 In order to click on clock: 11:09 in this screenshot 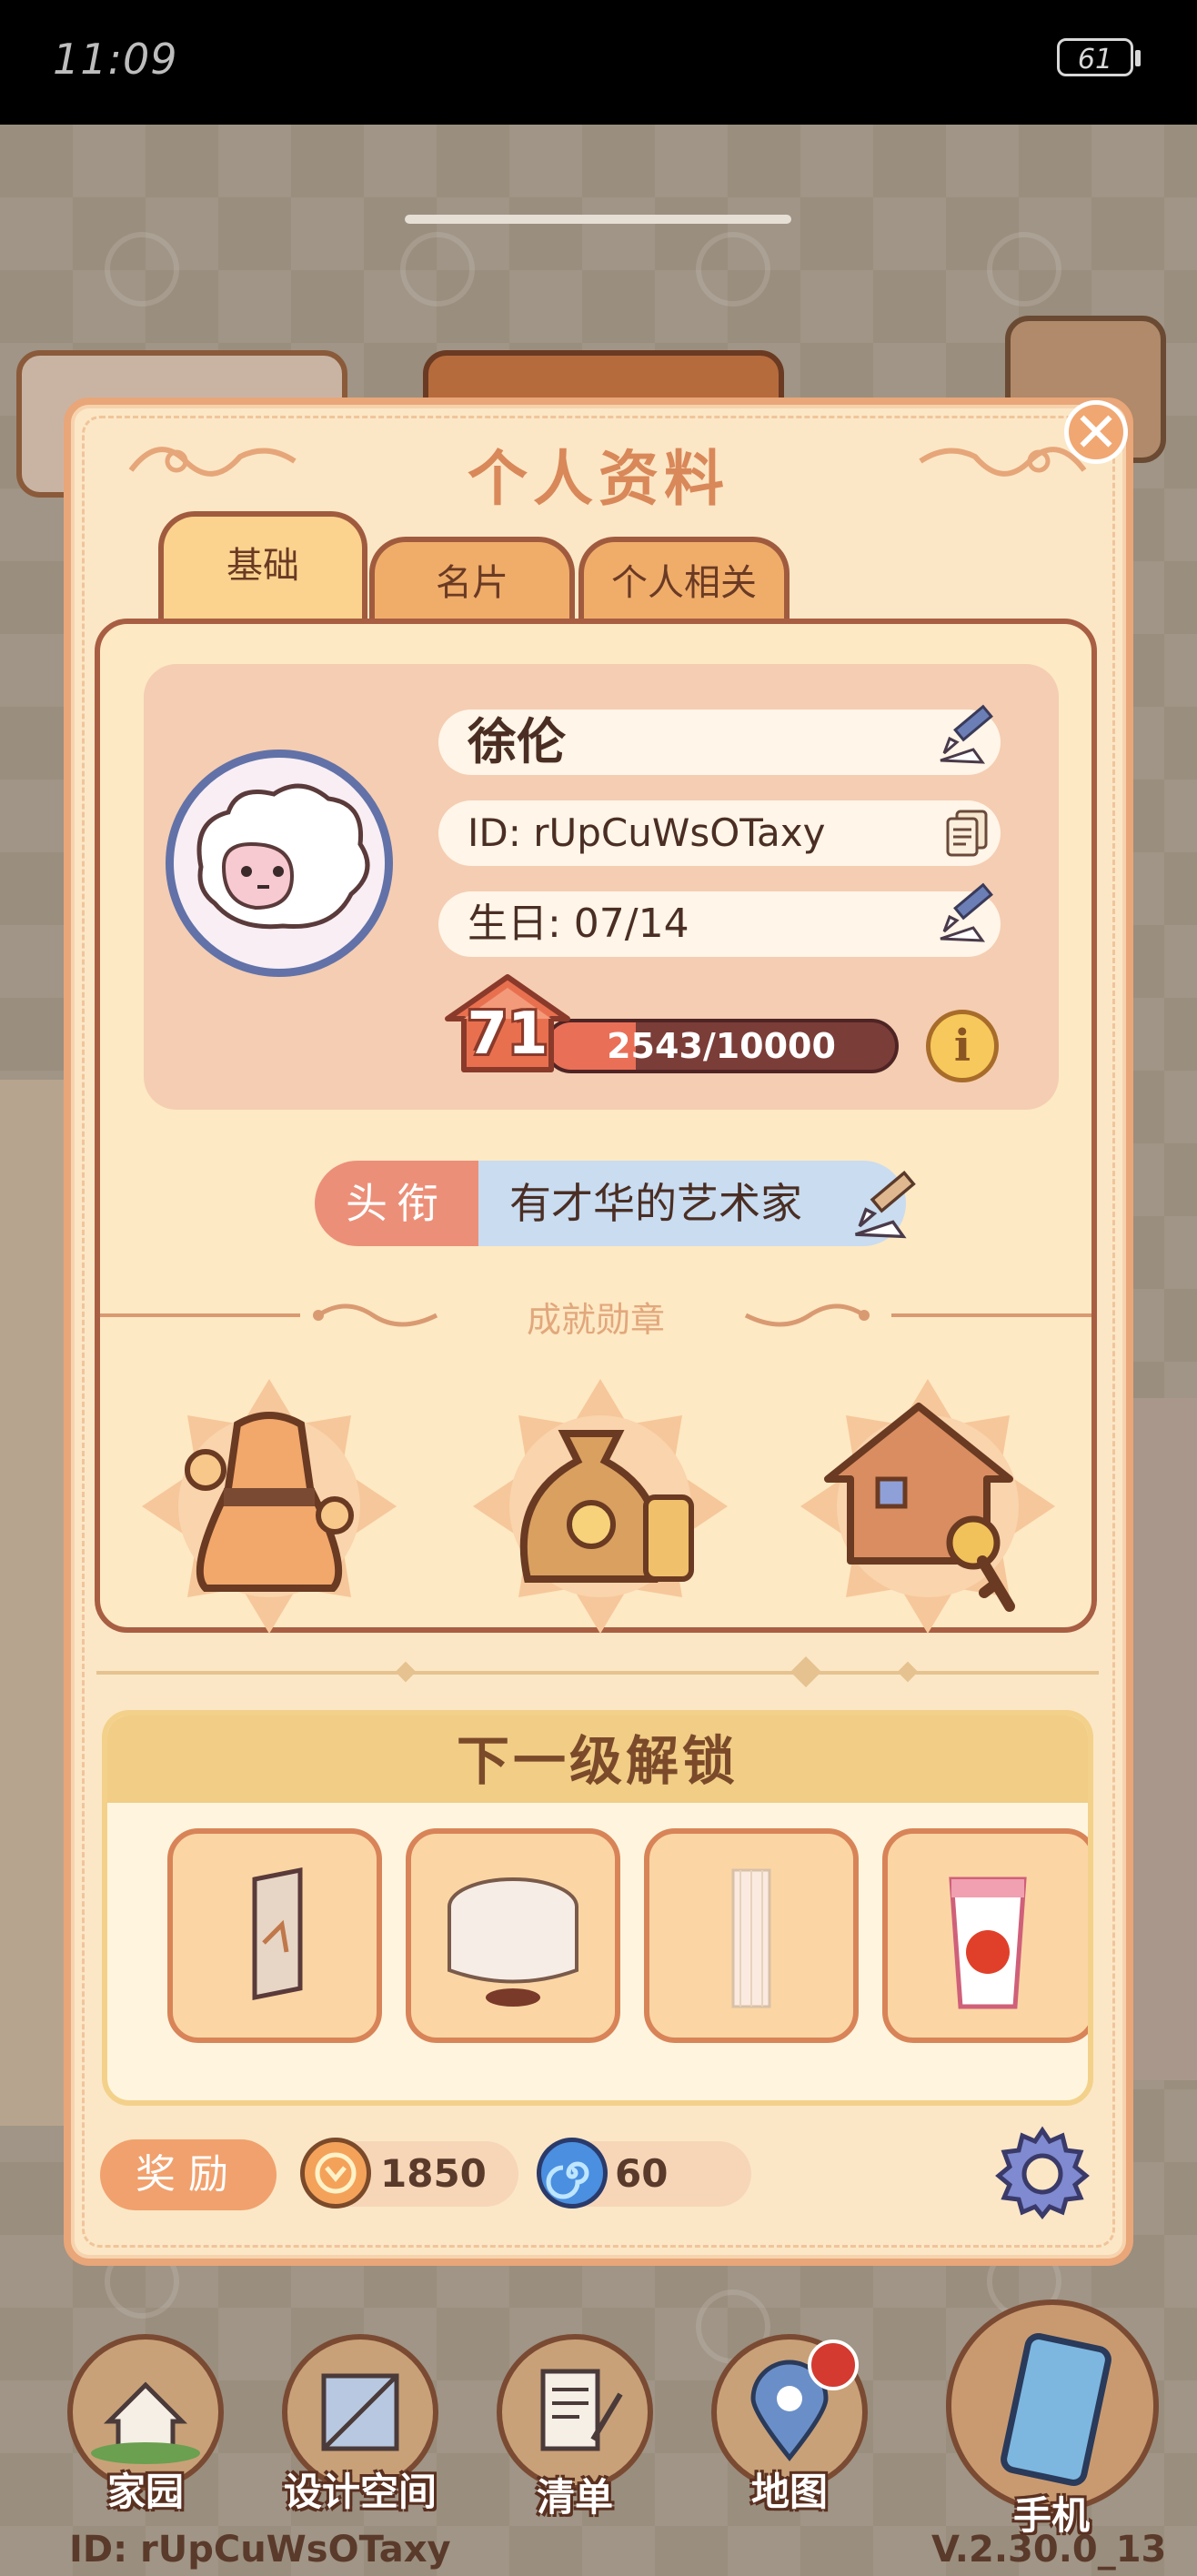, I will do `click(115, 59)`.